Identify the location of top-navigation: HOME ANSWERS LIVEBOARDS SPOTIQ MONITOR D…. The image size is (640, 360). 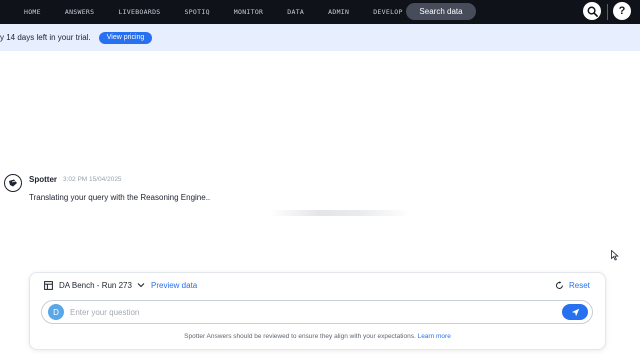
(320, 12).